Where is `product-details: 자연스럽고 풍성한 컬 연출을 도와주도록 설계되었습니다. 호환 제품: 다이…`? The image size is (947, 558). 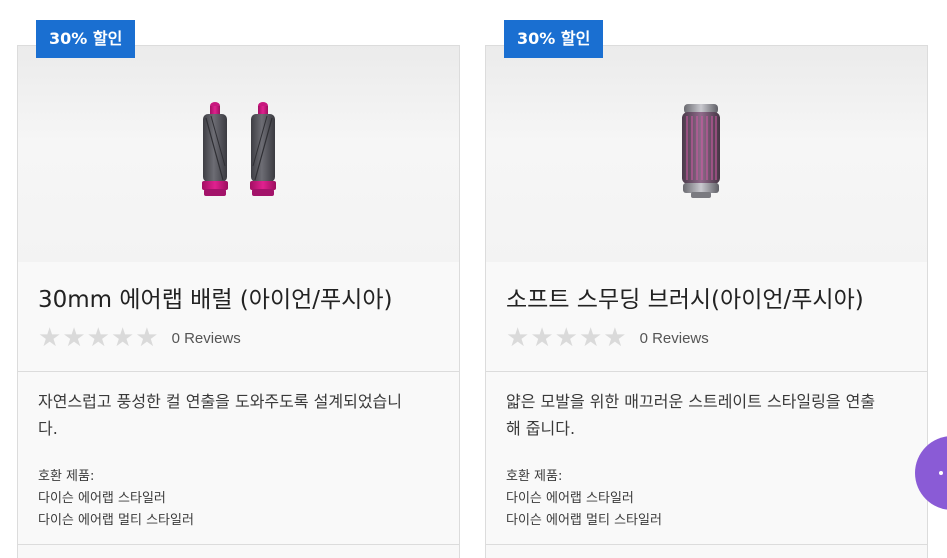
product-details: 자연스럽고 풍성한 컬 연출을 도와주도록 설계되었습니다. 호환 제품: 다이… is located at coordinates (238, 458).